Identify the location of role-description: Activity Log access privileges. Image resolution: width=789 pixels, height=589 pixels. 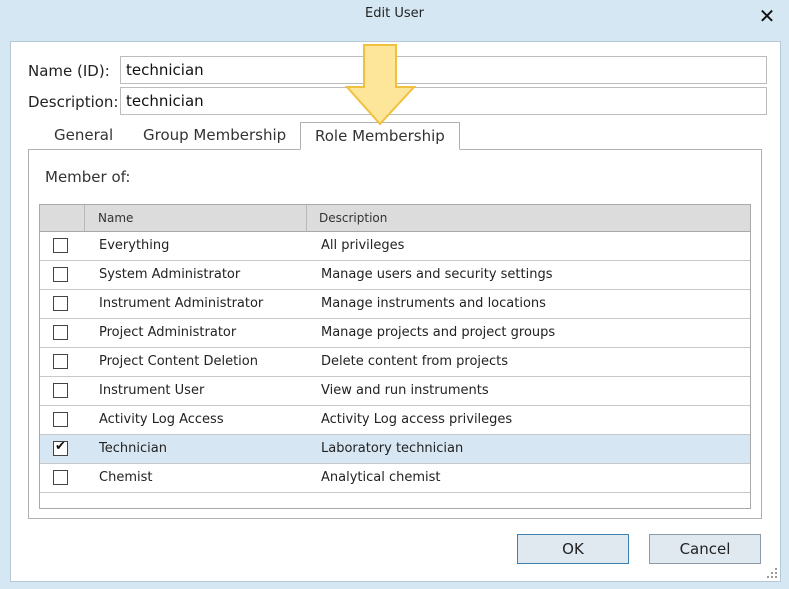
(417, 419).